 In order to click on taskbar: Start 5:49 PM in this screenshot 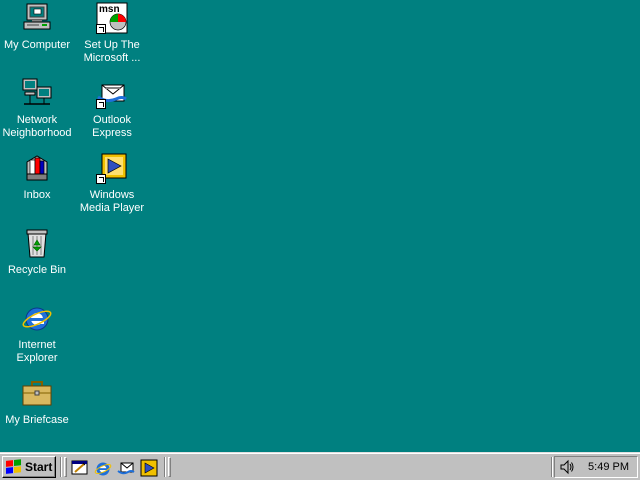, I will do `click(320, 466)`.